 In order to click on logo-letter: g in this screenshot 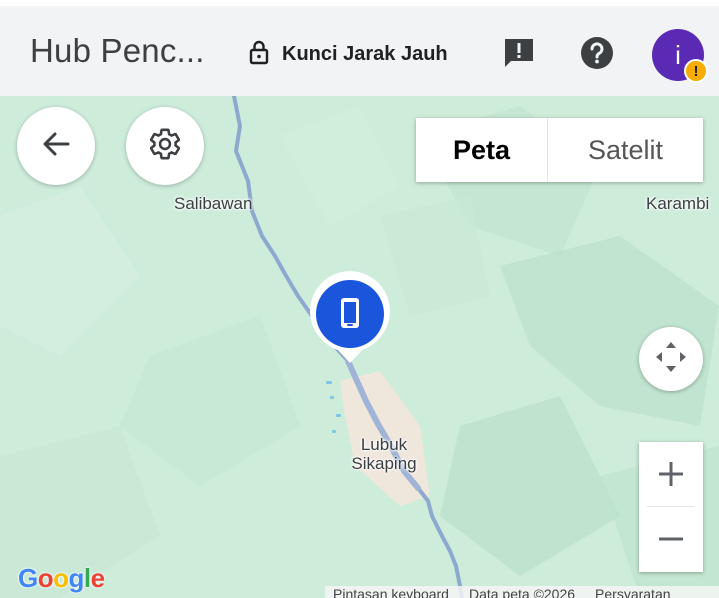, I will do `click(76, 578)`.